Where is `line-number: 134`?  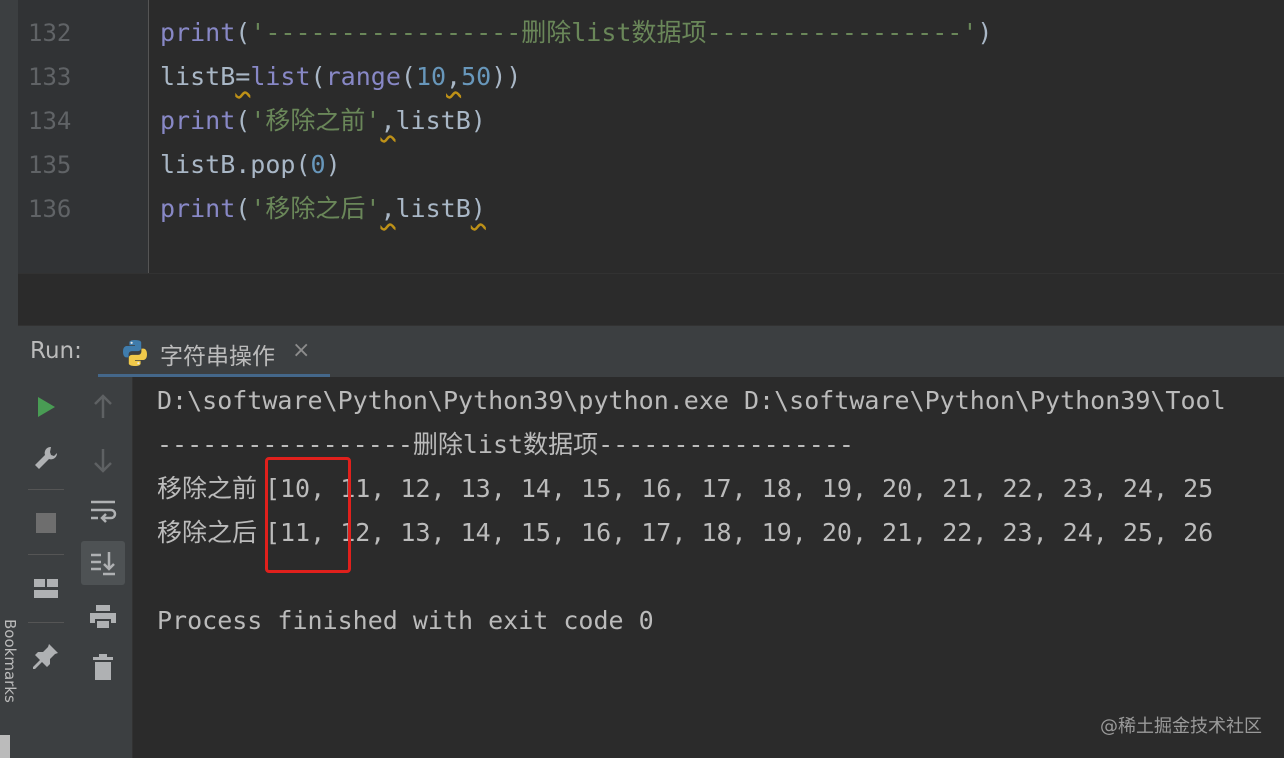 line-number: 134 is located at coordinates (50, 121).